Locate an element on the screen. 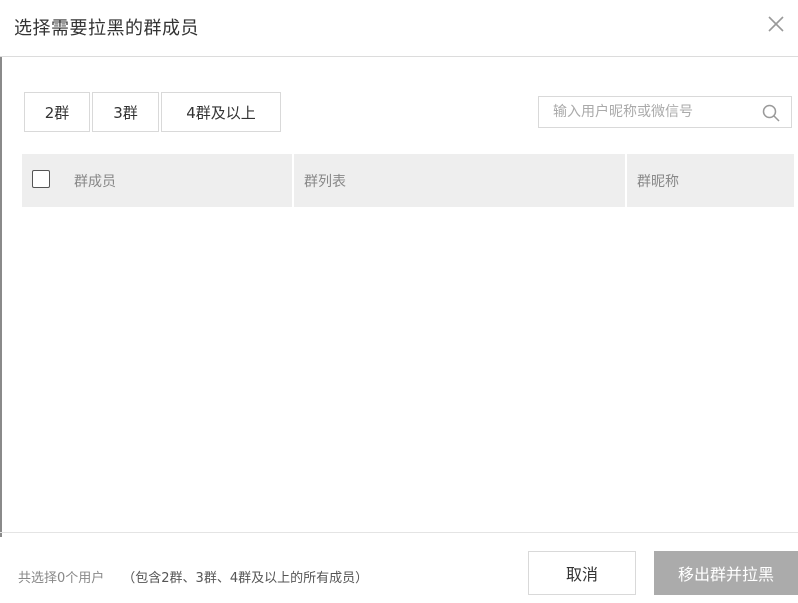  close-icon is located at coordinates (776, 24).